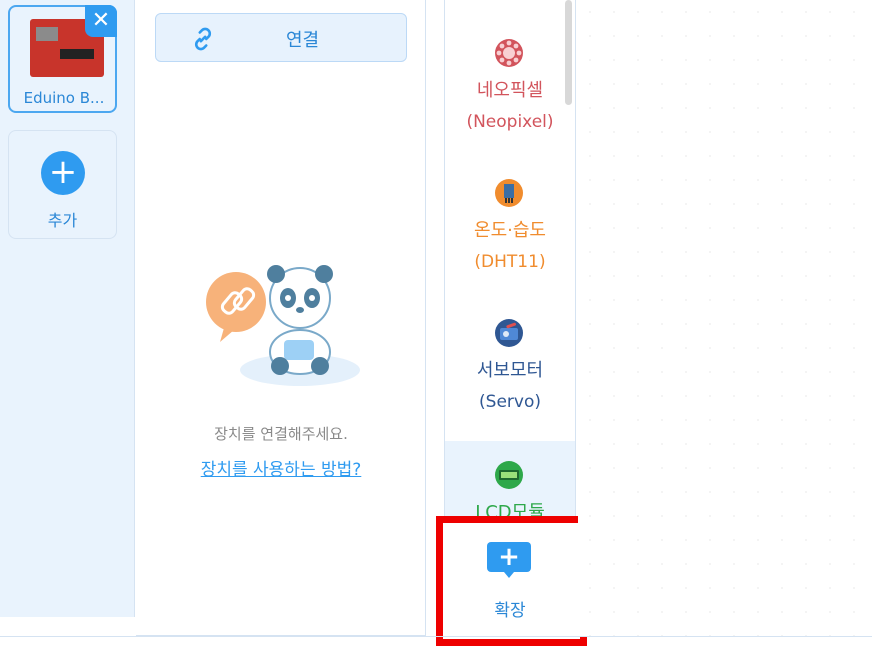  I want to click on servo-icon, so click(509, 333).